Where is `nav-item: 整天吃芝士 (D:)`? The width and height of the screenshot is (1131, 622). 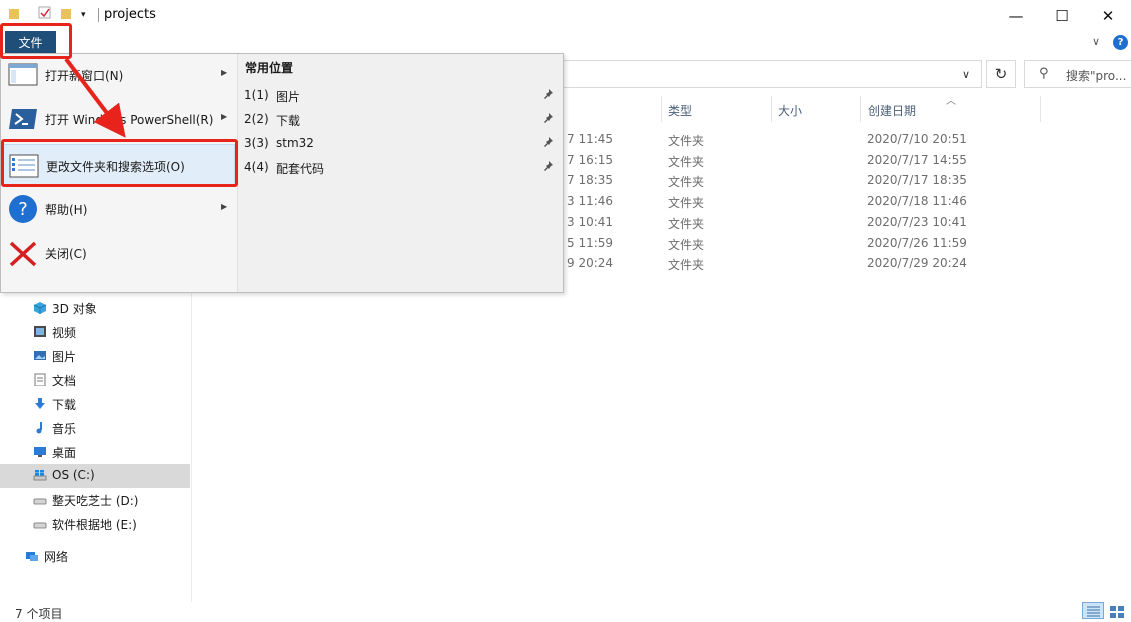 nav-item: 整天吃芝士 (D:) is located at coordinates (95, 500).